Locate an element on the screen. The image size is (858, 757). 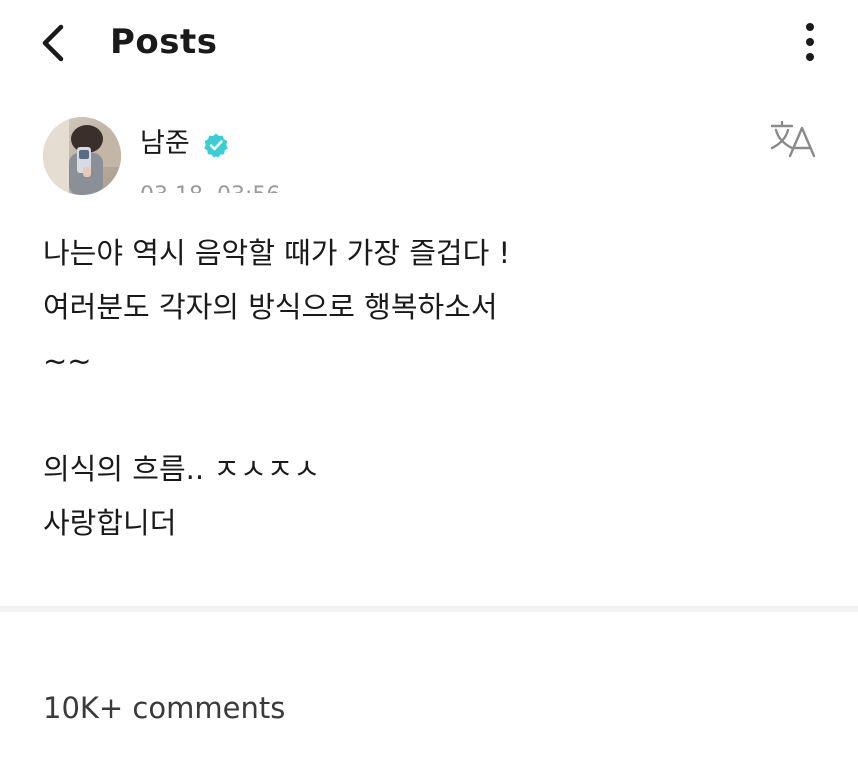
verified-check-icon is located at coordinates (216, 145).